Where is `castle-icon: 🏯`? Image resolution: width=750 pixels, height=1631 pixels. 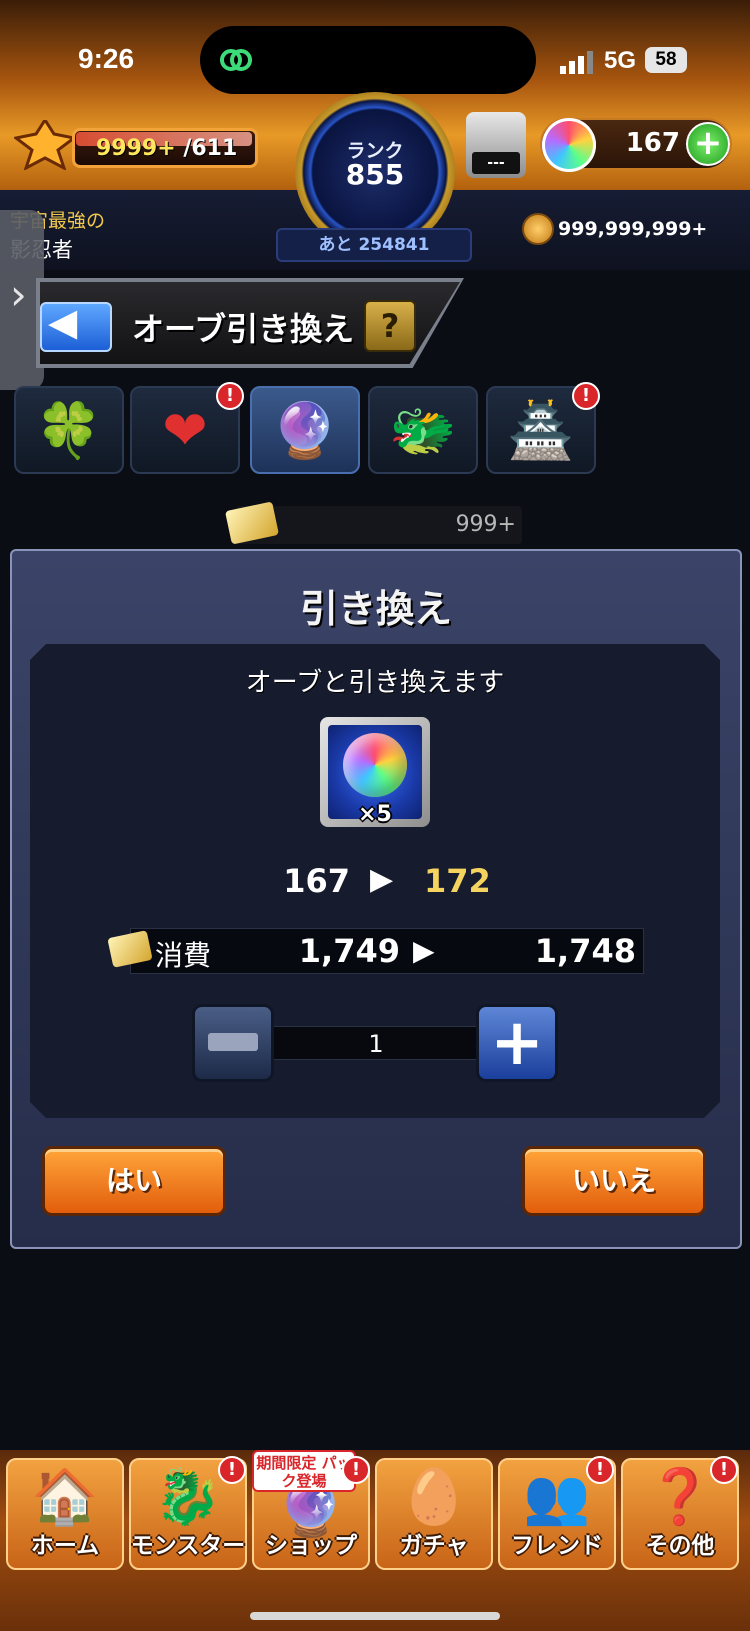 castle-icon: 🏯 is located at coordinates (541, 430).